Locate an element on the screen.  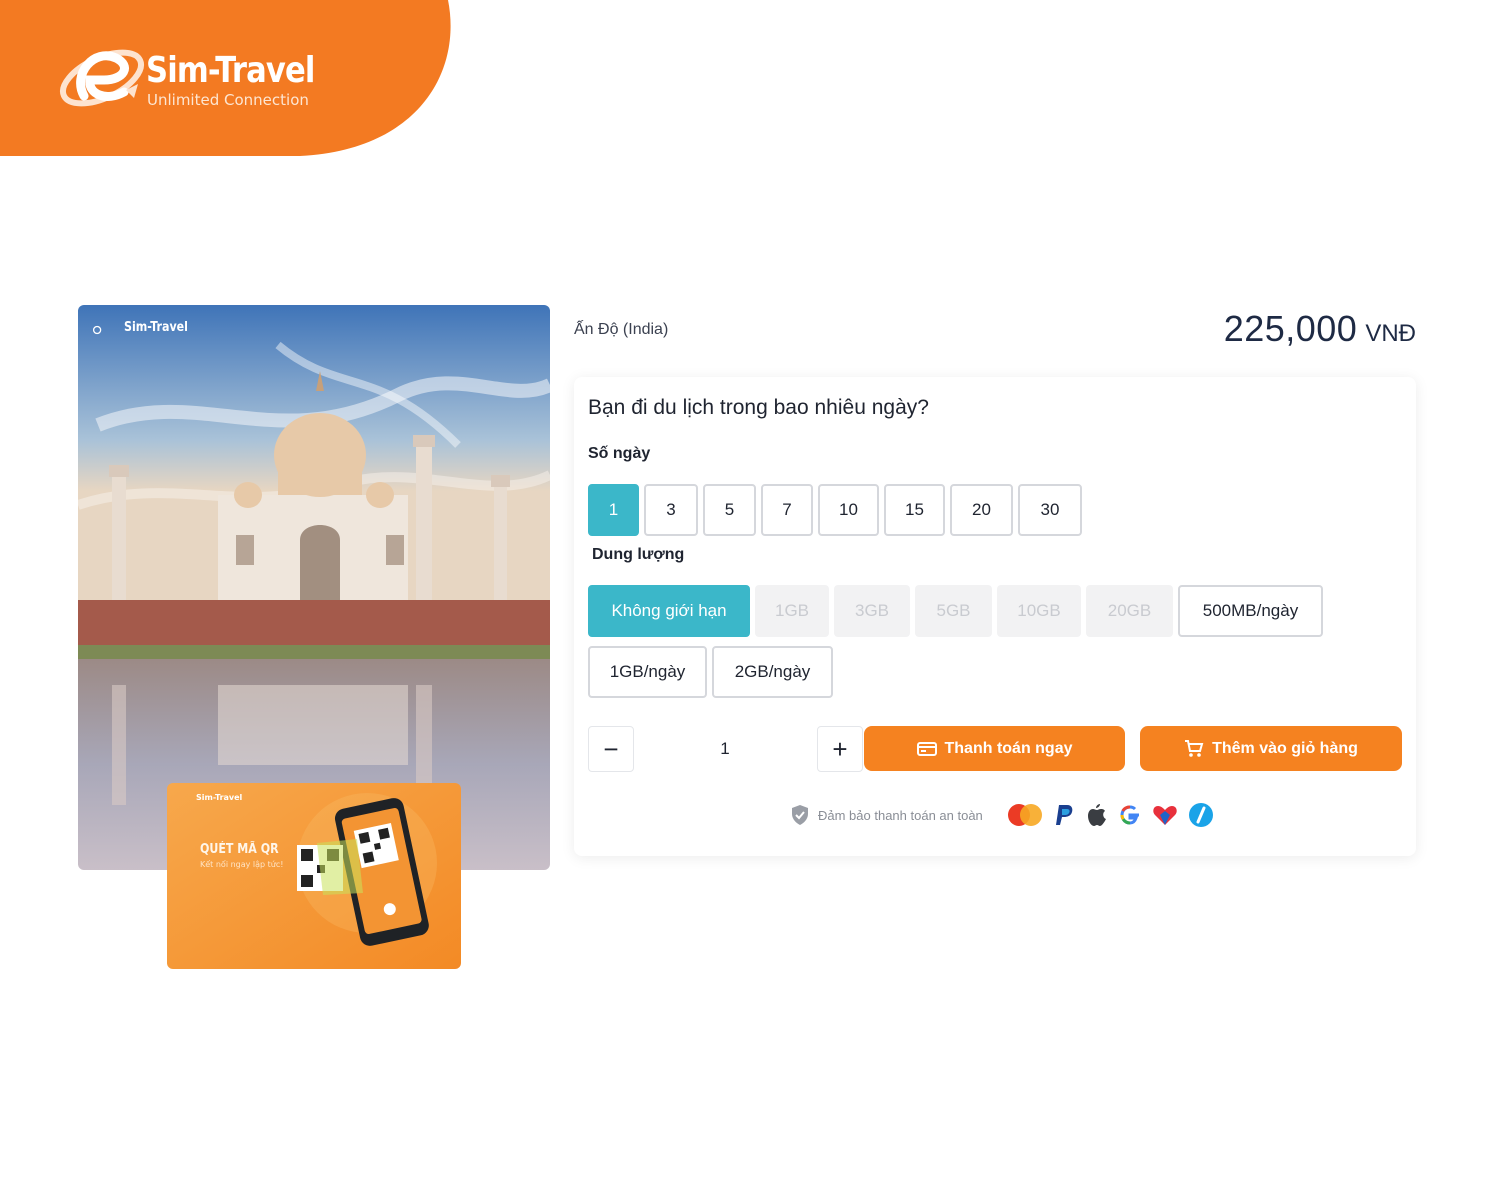
sim-card-subline: Kết nối ngay lập tức! is located at coordinates (242, 864).